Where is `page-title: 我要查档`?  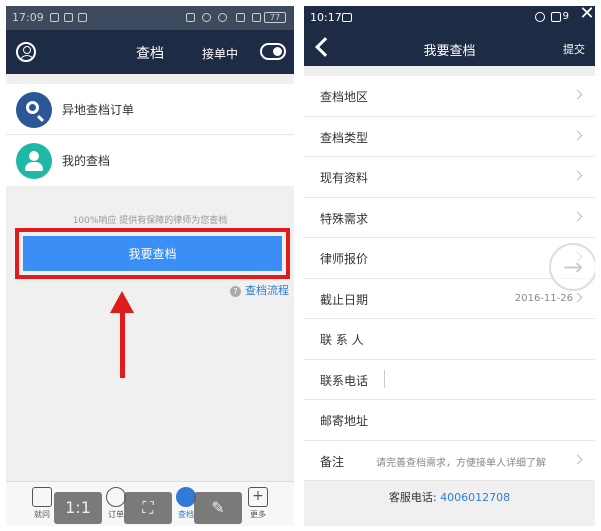 page-title: 我要查档 is located at coordinates (449, 51).